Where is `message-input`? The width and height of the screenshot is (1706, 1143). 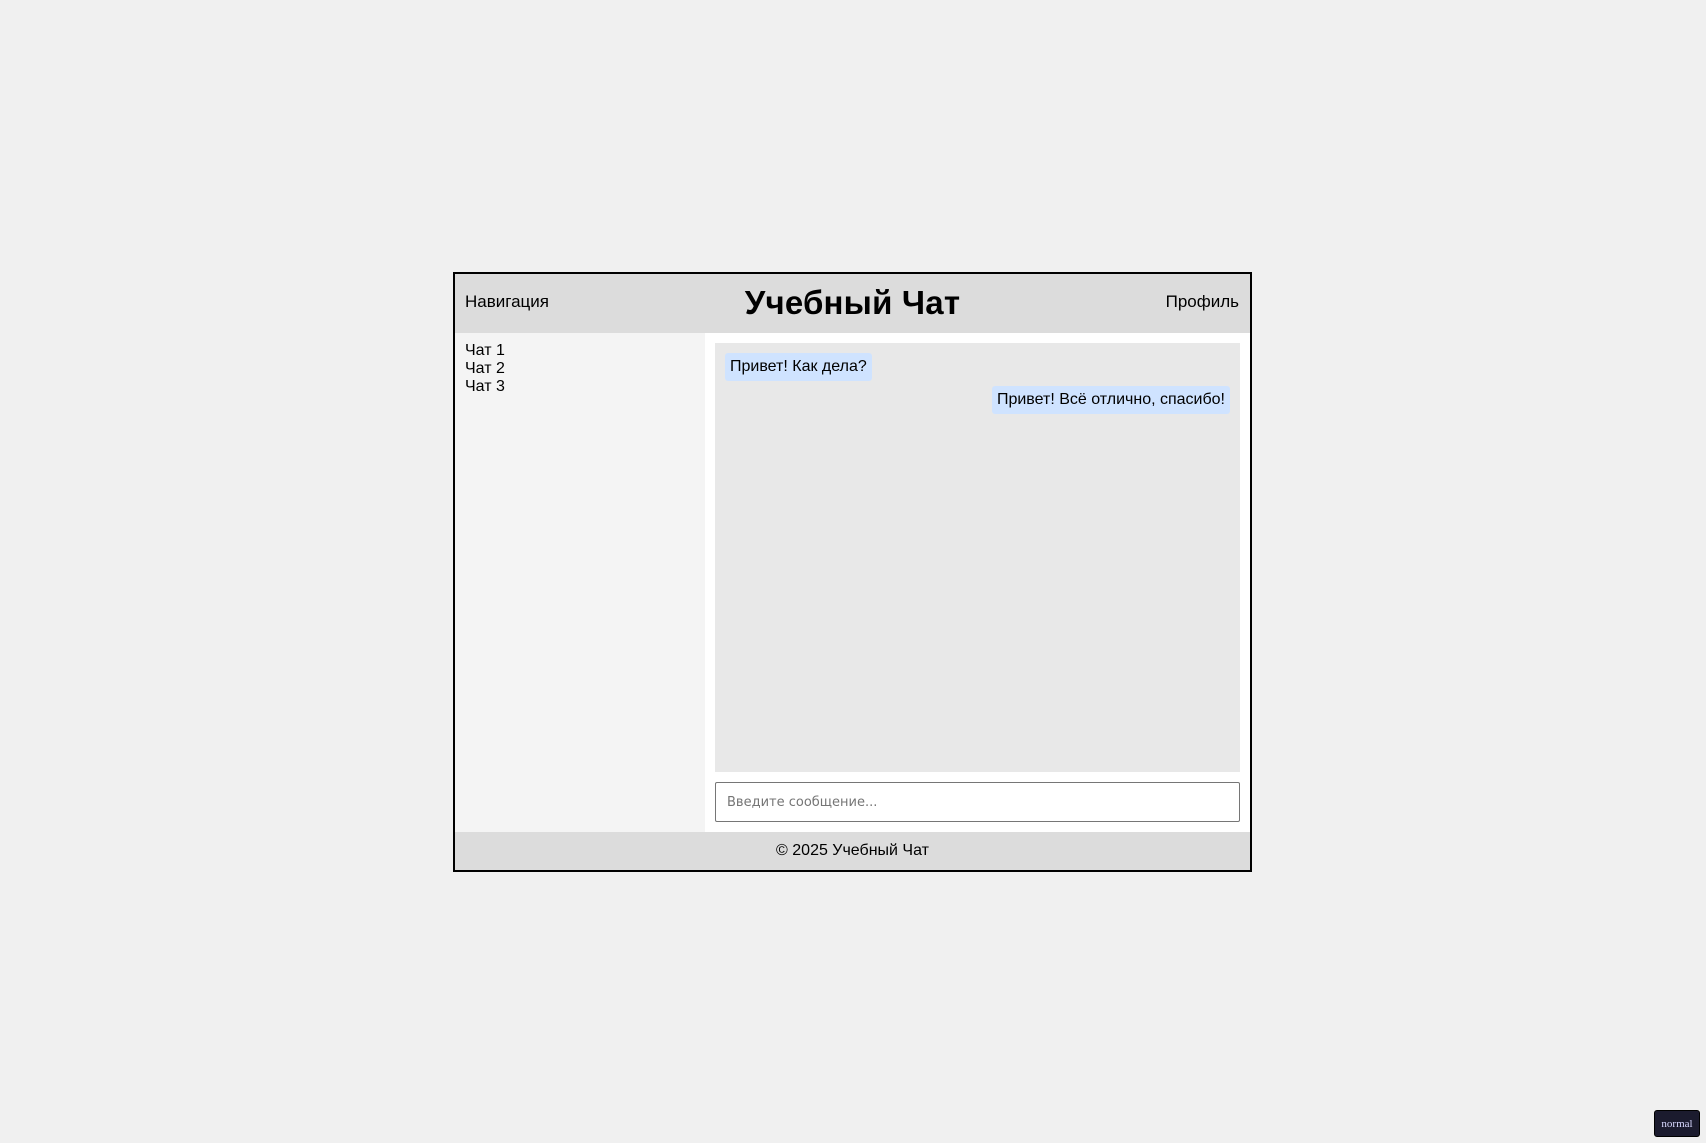 message-input is located at coordinates (977, 802).